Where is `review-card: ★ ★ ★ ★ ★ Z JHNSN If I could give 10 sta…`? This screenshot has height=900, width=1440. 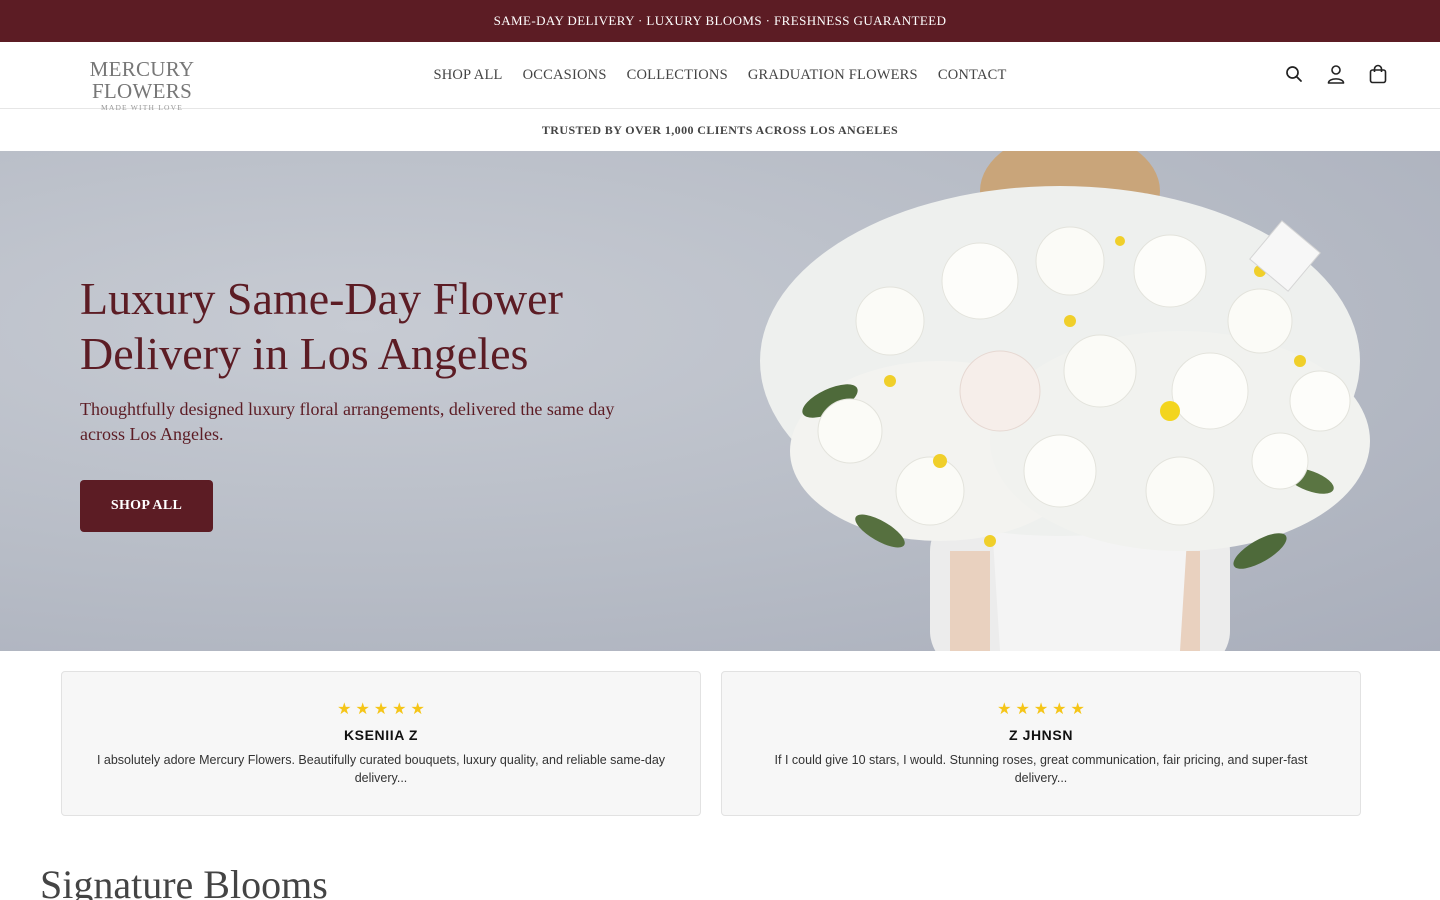
review-card: ★ ★ ★ ★ ★ Z JHNSN If I could give 10 sta… is located at coordinates (1041, 743).